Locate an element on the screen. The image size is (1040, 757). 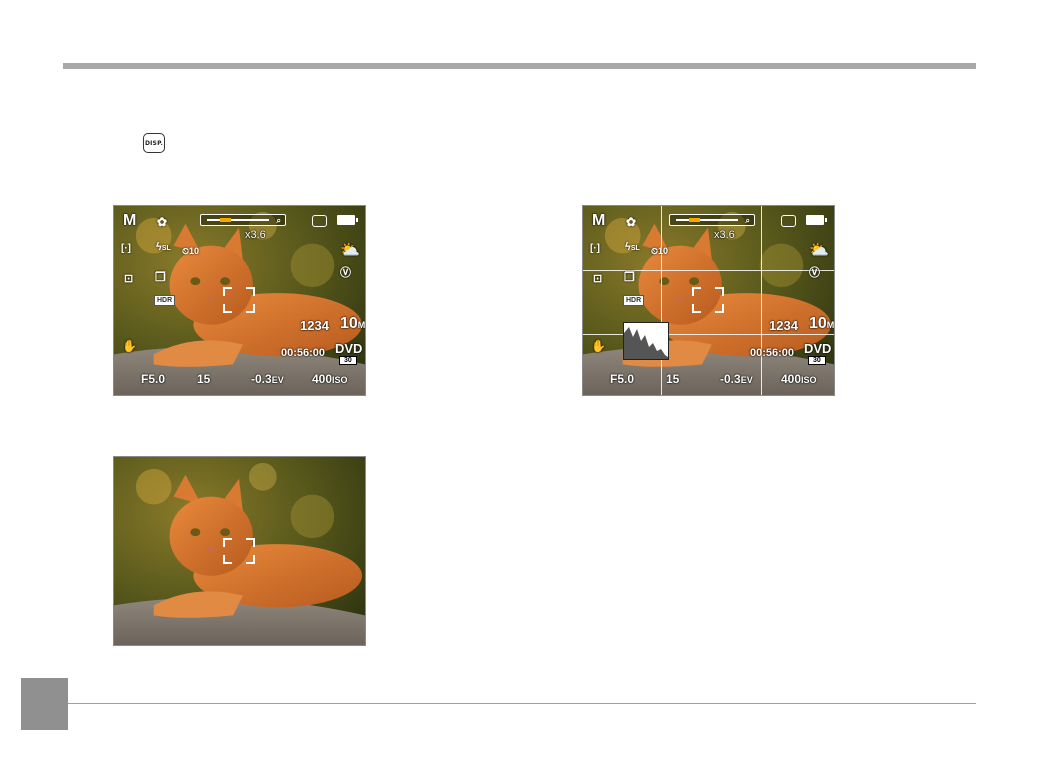
page-tab is located at coordinates (44, 704).